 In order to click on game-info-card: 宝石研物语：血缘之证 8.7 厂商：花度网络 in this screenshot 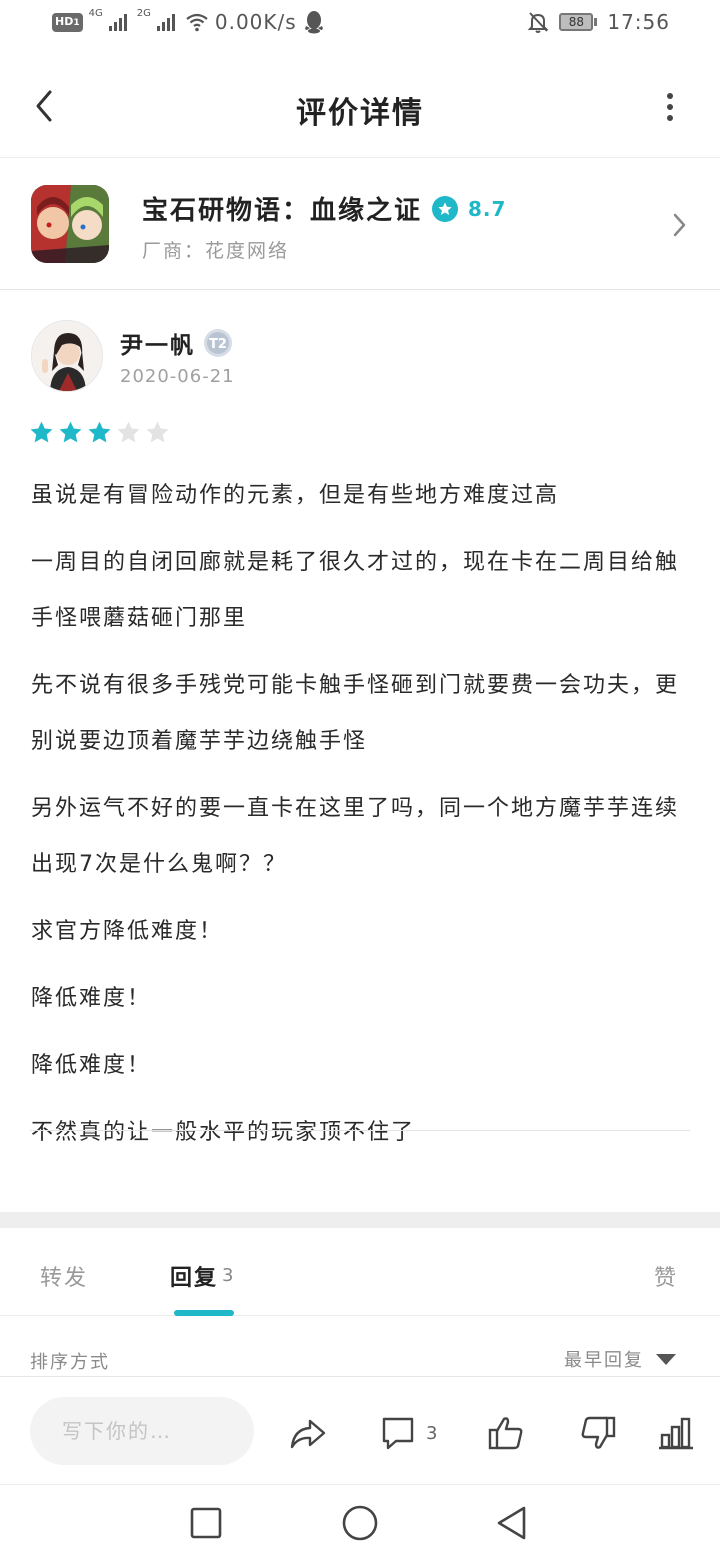, I will do `click(360, 225)`.